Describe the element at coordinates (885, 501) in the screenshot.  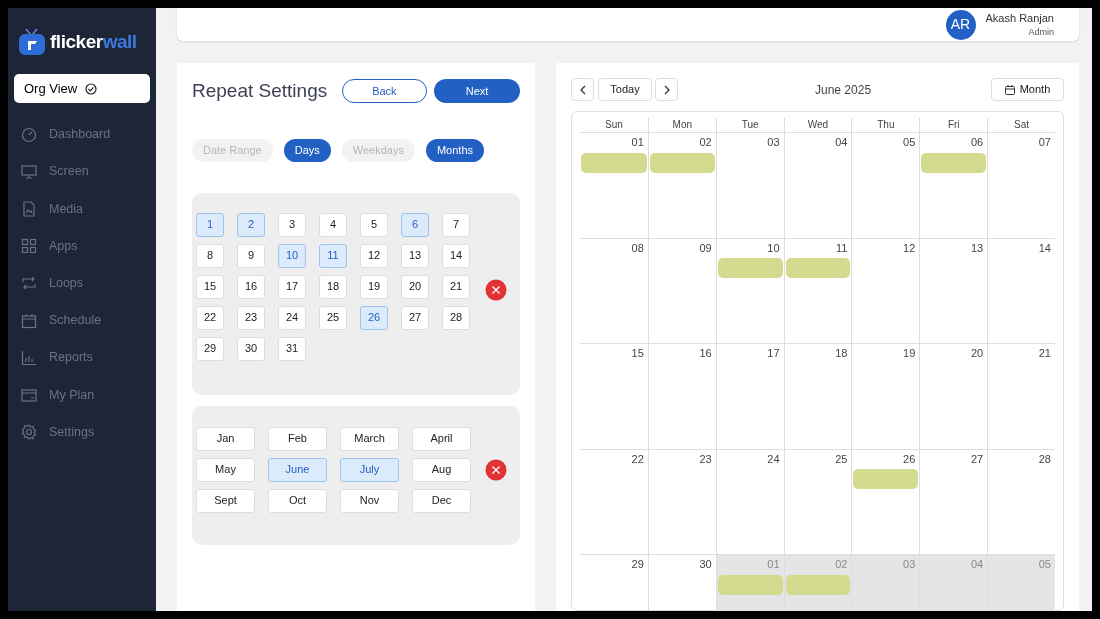
I see `calendar-day: 26` at that location.